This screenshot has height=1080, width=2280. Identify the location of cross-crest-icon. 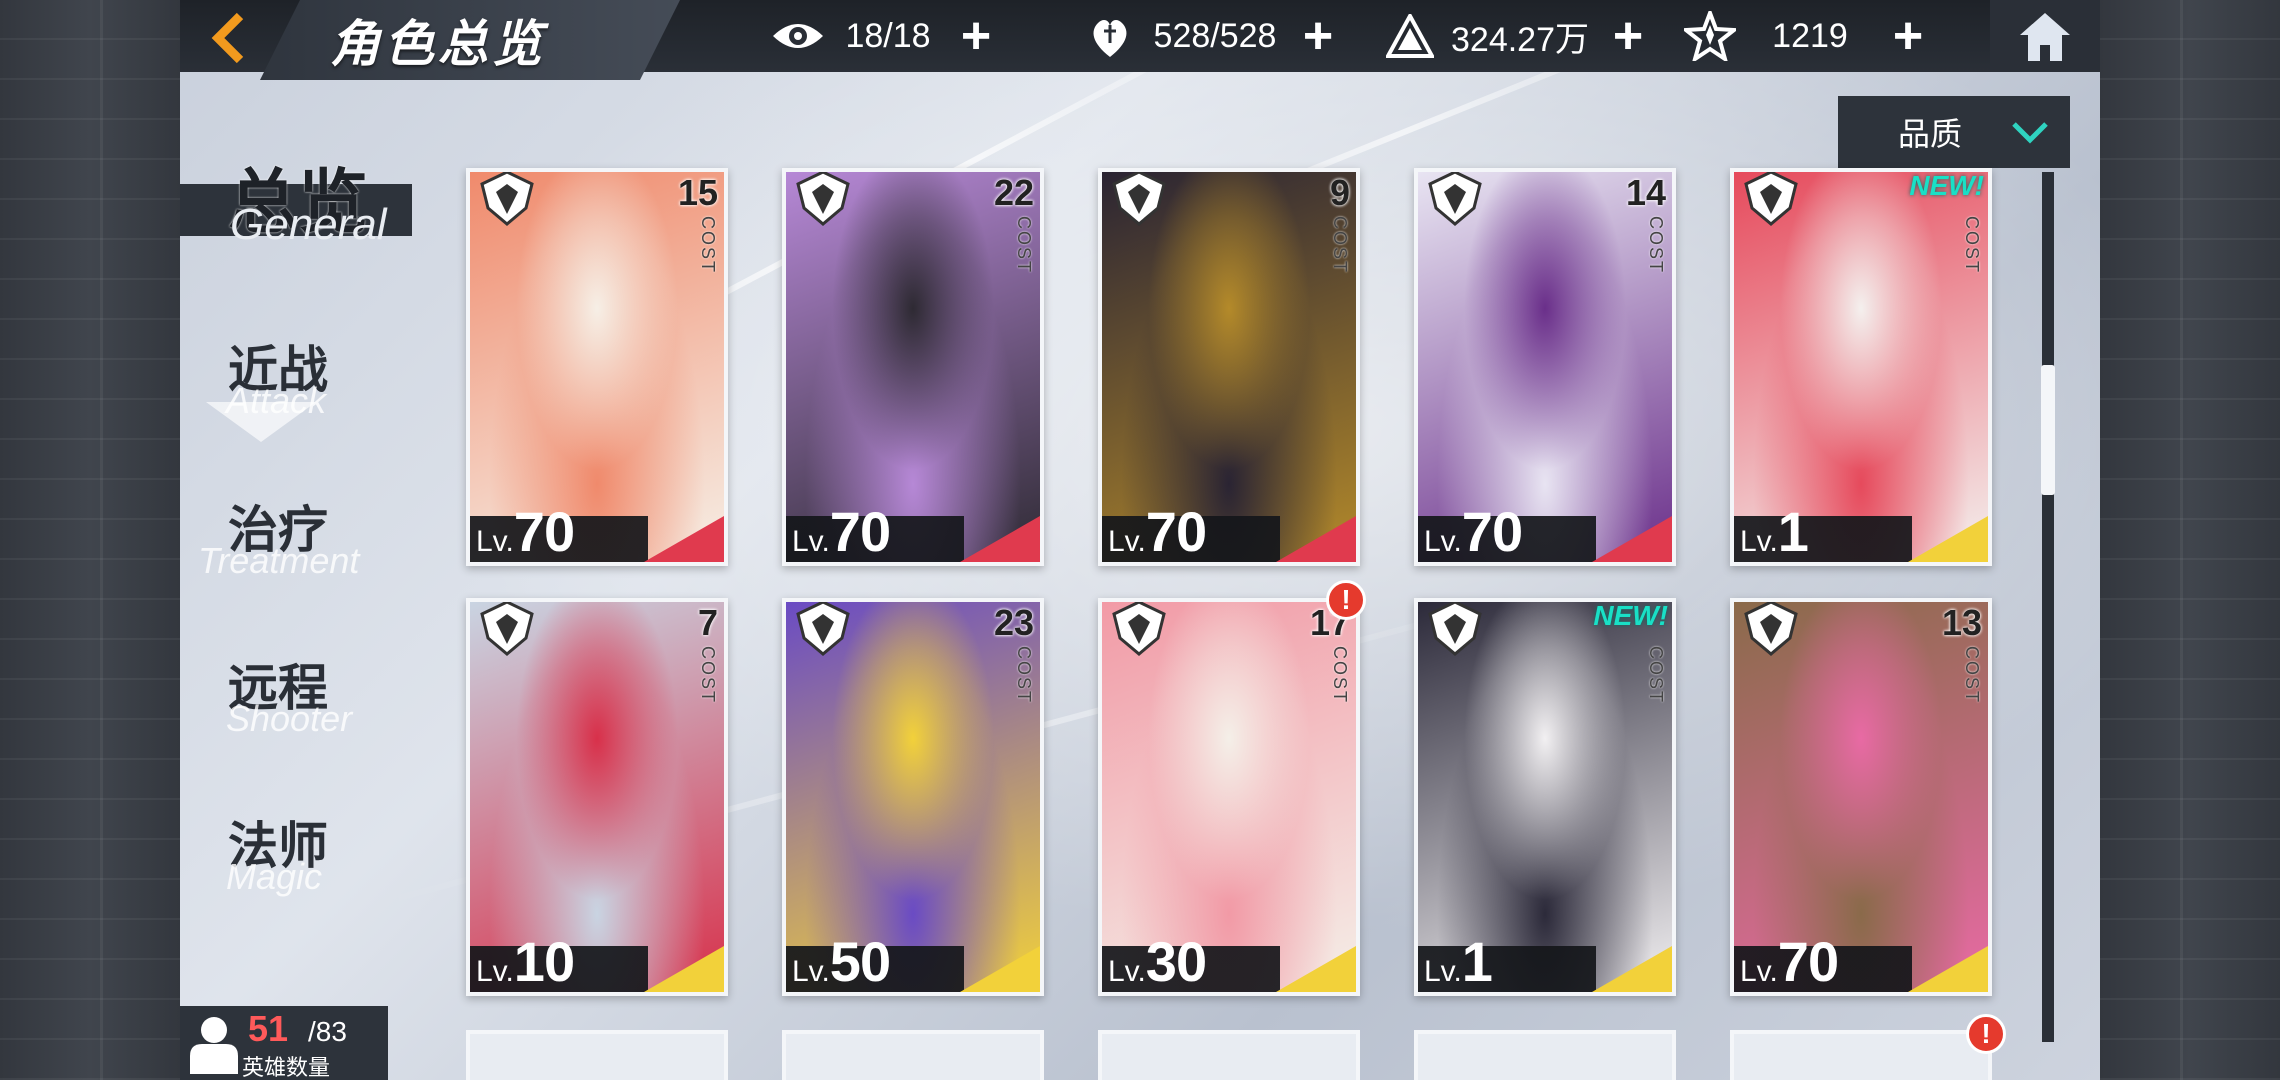
(1139, 630).